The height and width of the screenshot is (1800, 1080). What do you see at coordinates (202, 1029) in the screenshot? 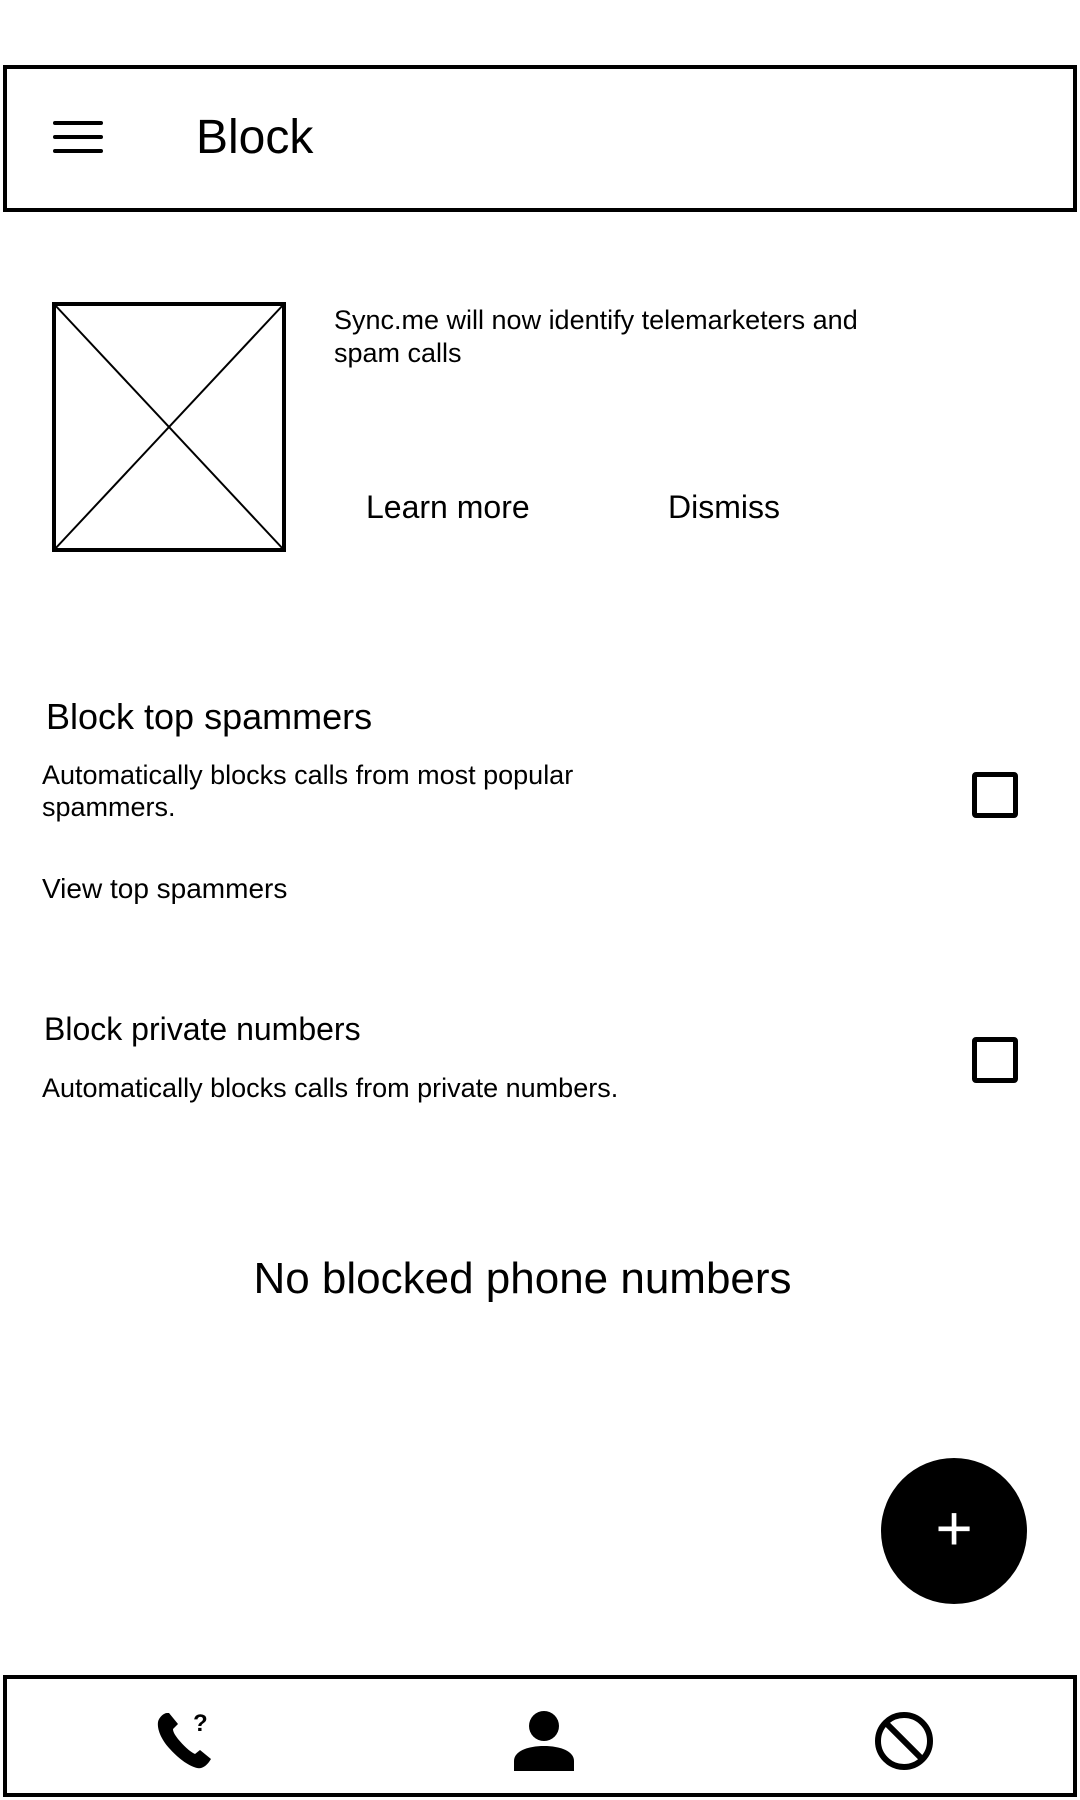
I see `setting-title-private-numbers: Block private numbers` at bounding box center [202, 1029].